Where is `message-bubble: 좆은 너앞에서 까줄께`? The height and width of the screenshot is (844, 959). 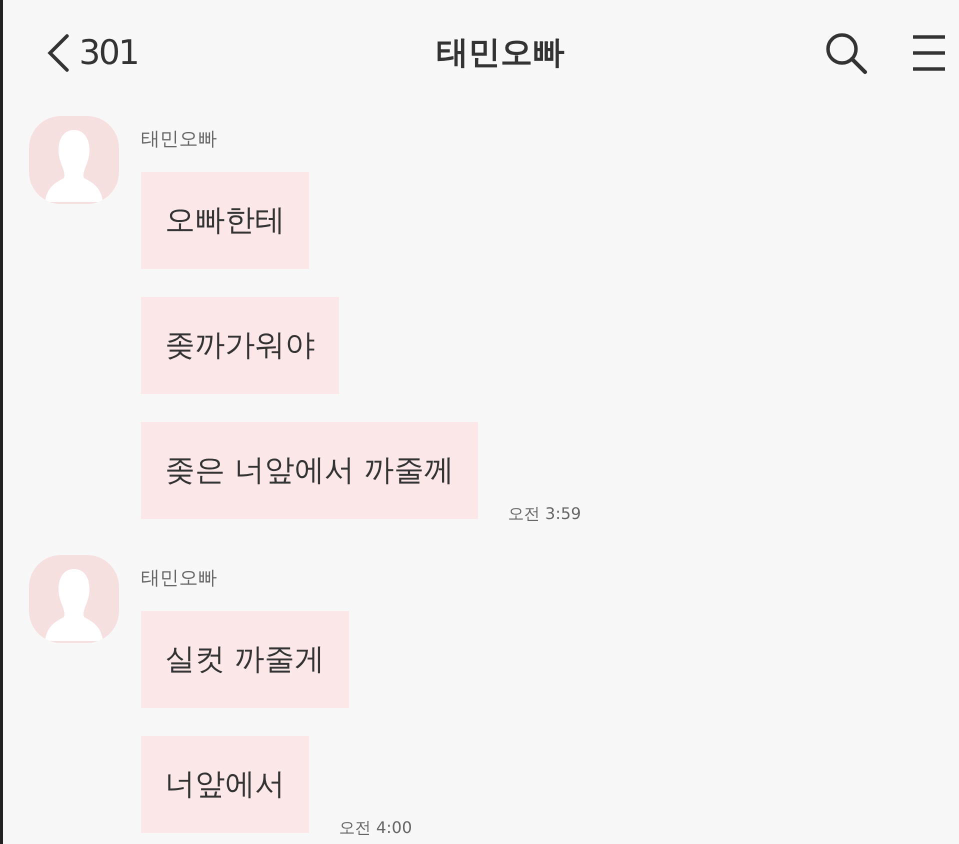
message-bubble: 좆은 너앞에서 까줄께 is located at coordinates (309, 470).